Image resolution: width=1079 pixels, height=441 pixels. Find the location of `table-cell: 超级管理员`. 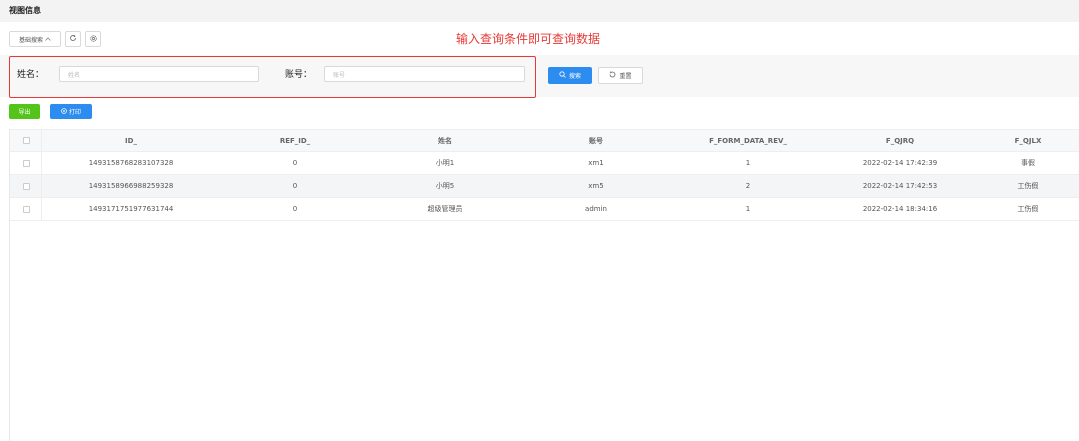

table-cell: 超级管理员 is located at coordinates (445, 209).